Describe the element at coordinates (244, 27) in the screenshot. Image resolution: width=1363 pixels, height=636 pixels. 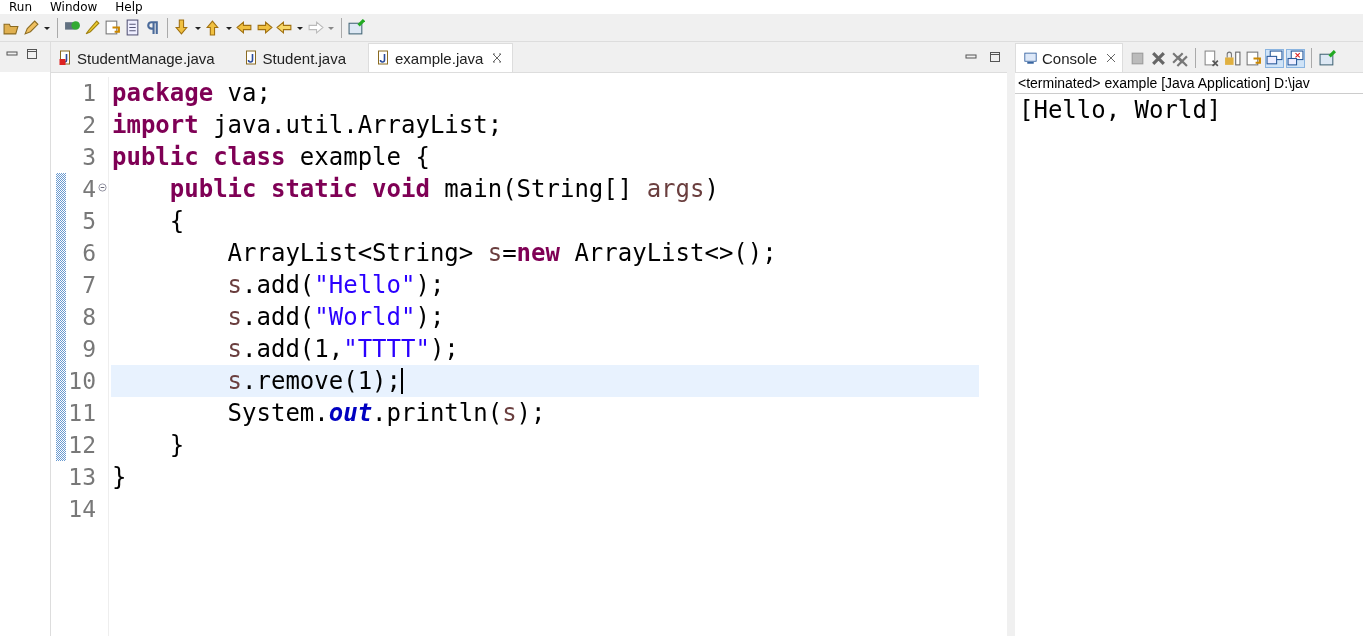
I see `arrow-left-icon` at that location.